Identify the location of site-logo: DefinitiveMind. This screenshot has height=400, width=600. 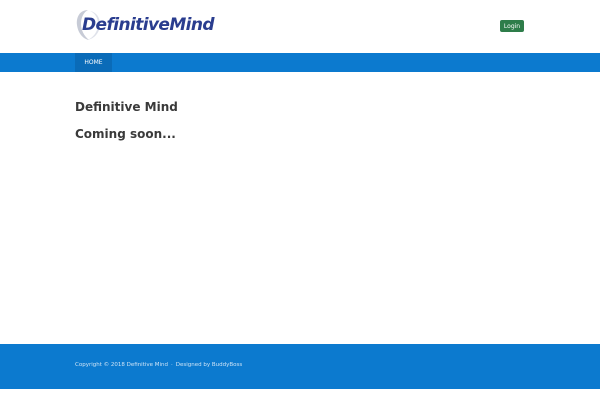
(145, 25).